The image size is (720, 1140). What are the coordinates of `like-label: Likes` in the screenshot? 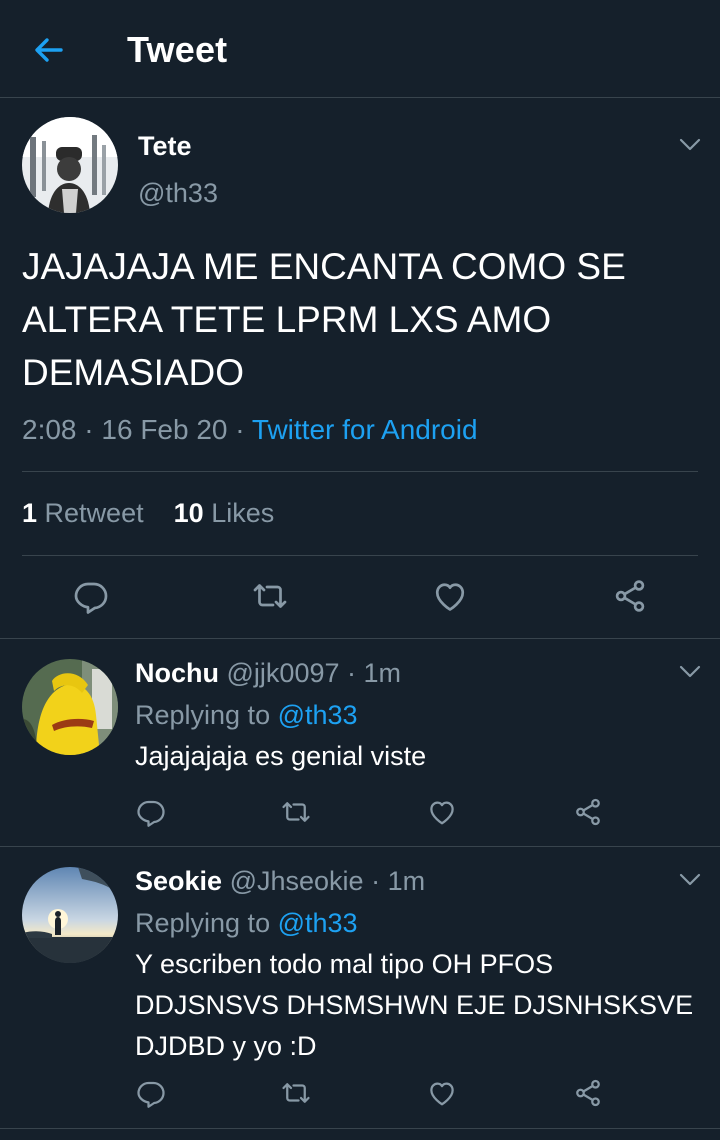 It's located at (243, 513).